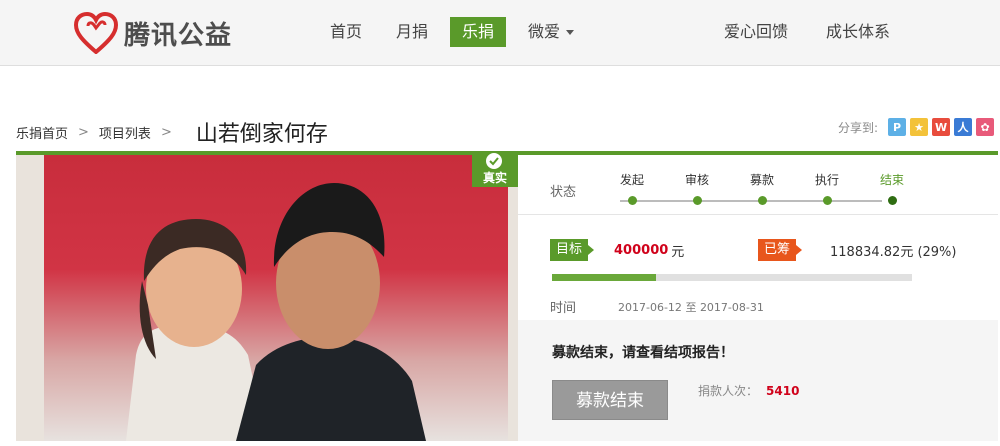 Image resolution: width=1000 pixels, height=446 pixels. I want to click on target-row: 目标 400000 元, so click(617, 250).